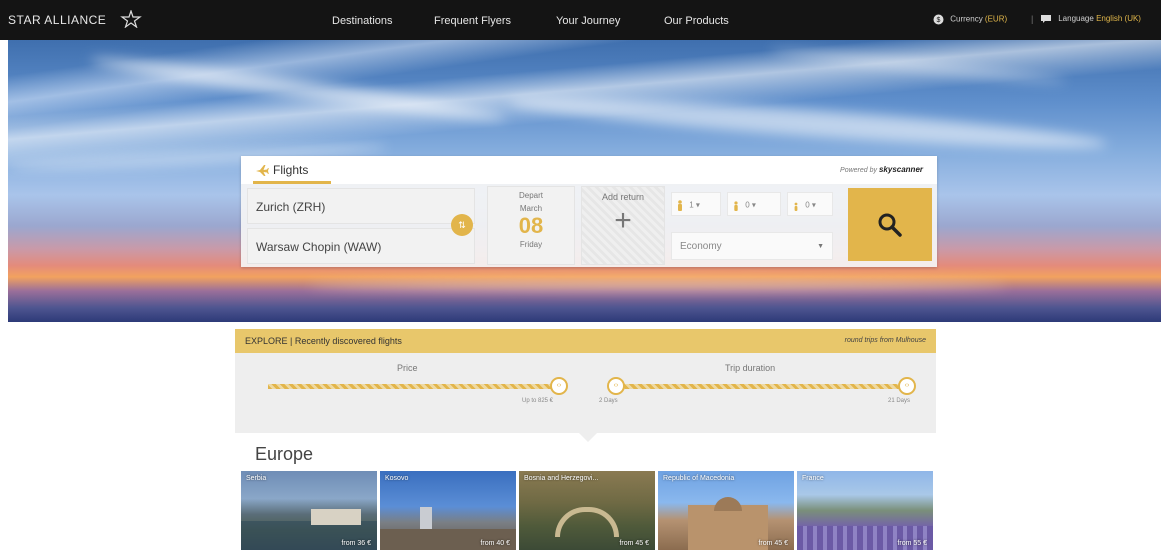  What do you see at coordinates (796, 206) in the screenshot?
I see `infant-person-icon` at bounding box center [796, 206].